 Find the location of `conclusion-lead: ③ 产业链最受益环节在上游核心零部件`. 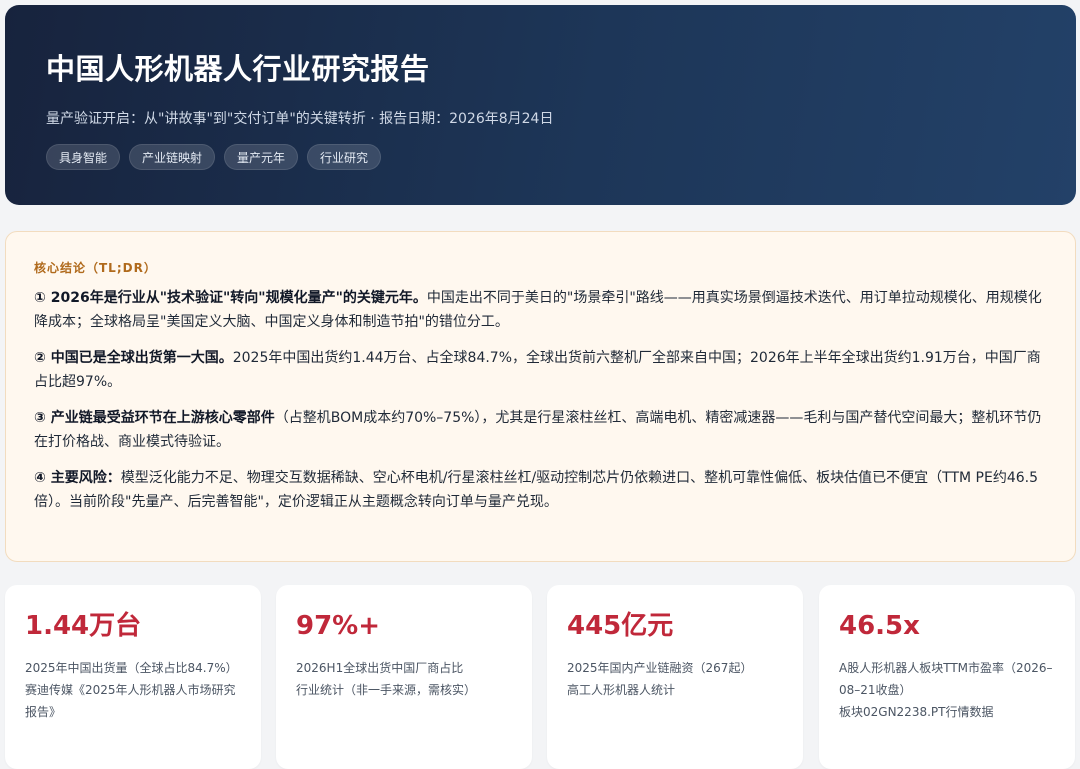

conclusion-lead: ③ 产业链最受益环节在上游核心零部件 is located at coordinates (154, 418).